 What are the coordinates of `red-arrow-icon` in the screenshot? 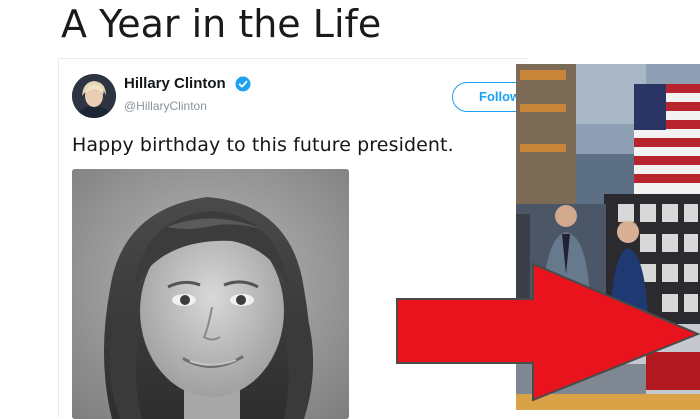 It's located at (548, 332).